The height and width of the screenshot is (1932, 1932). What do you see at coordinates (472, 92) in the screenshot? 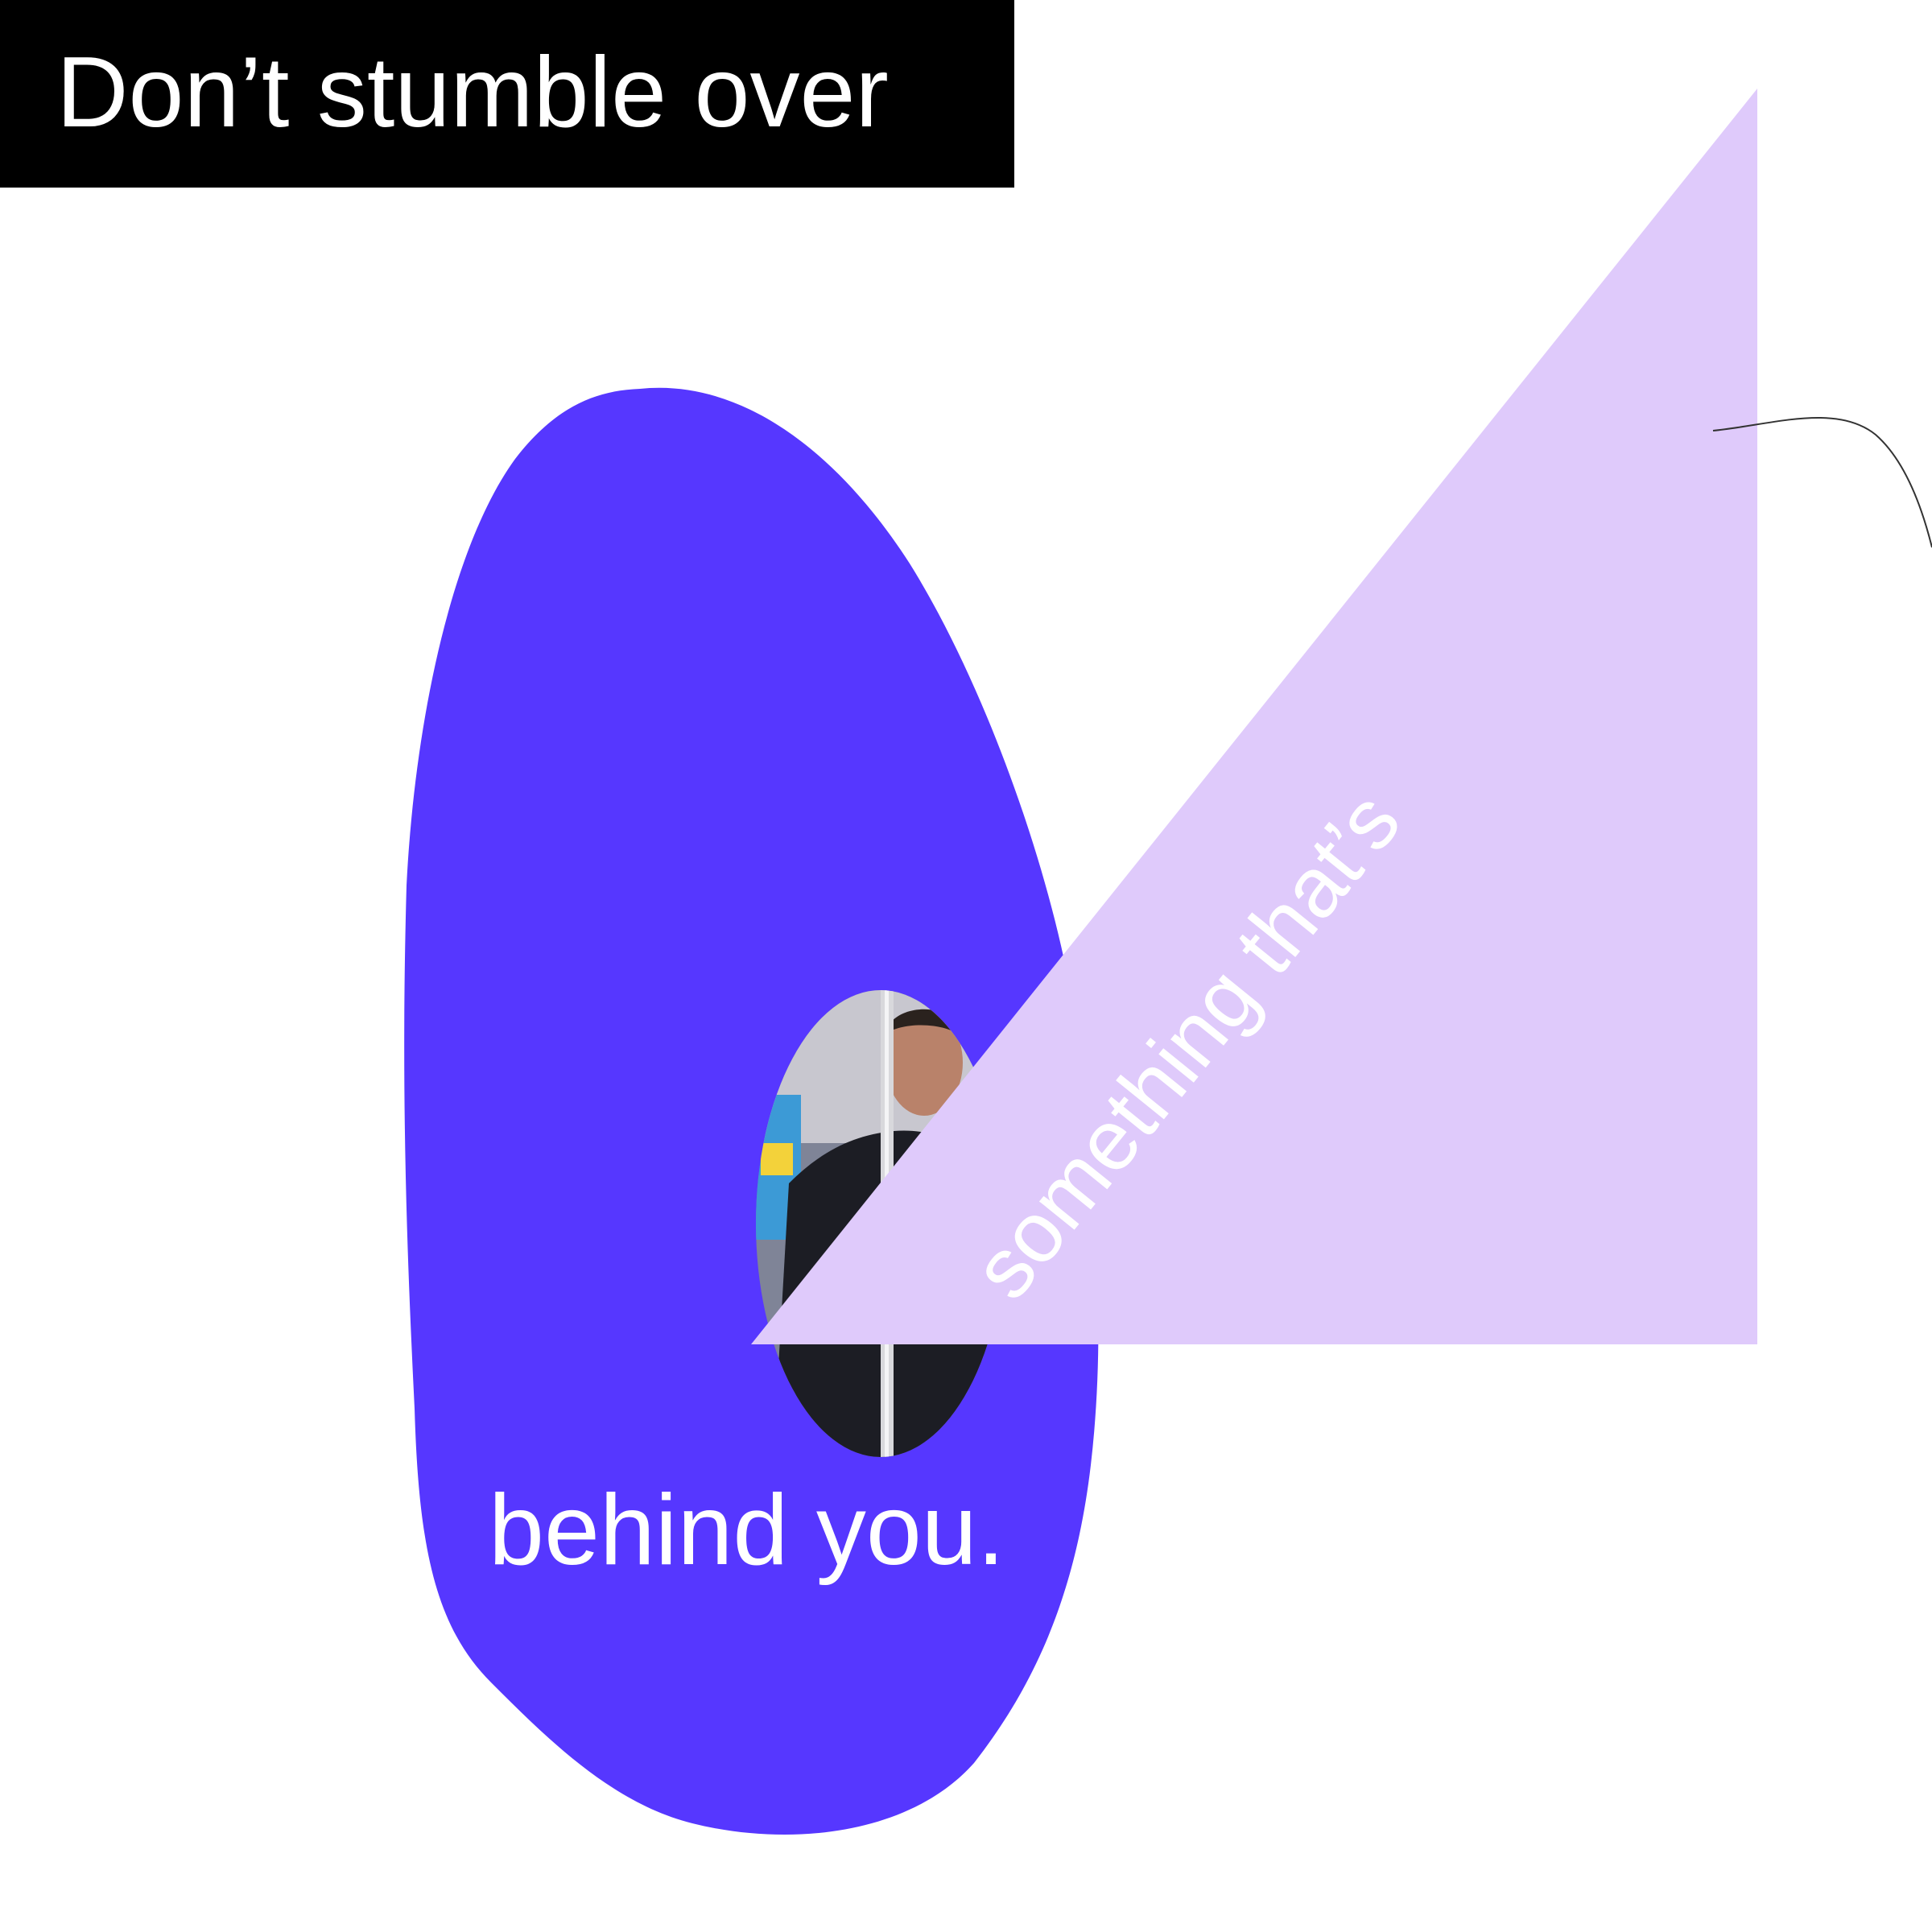
I see `headline-text: Don’t stumble over` at bounding box center [472, 92].